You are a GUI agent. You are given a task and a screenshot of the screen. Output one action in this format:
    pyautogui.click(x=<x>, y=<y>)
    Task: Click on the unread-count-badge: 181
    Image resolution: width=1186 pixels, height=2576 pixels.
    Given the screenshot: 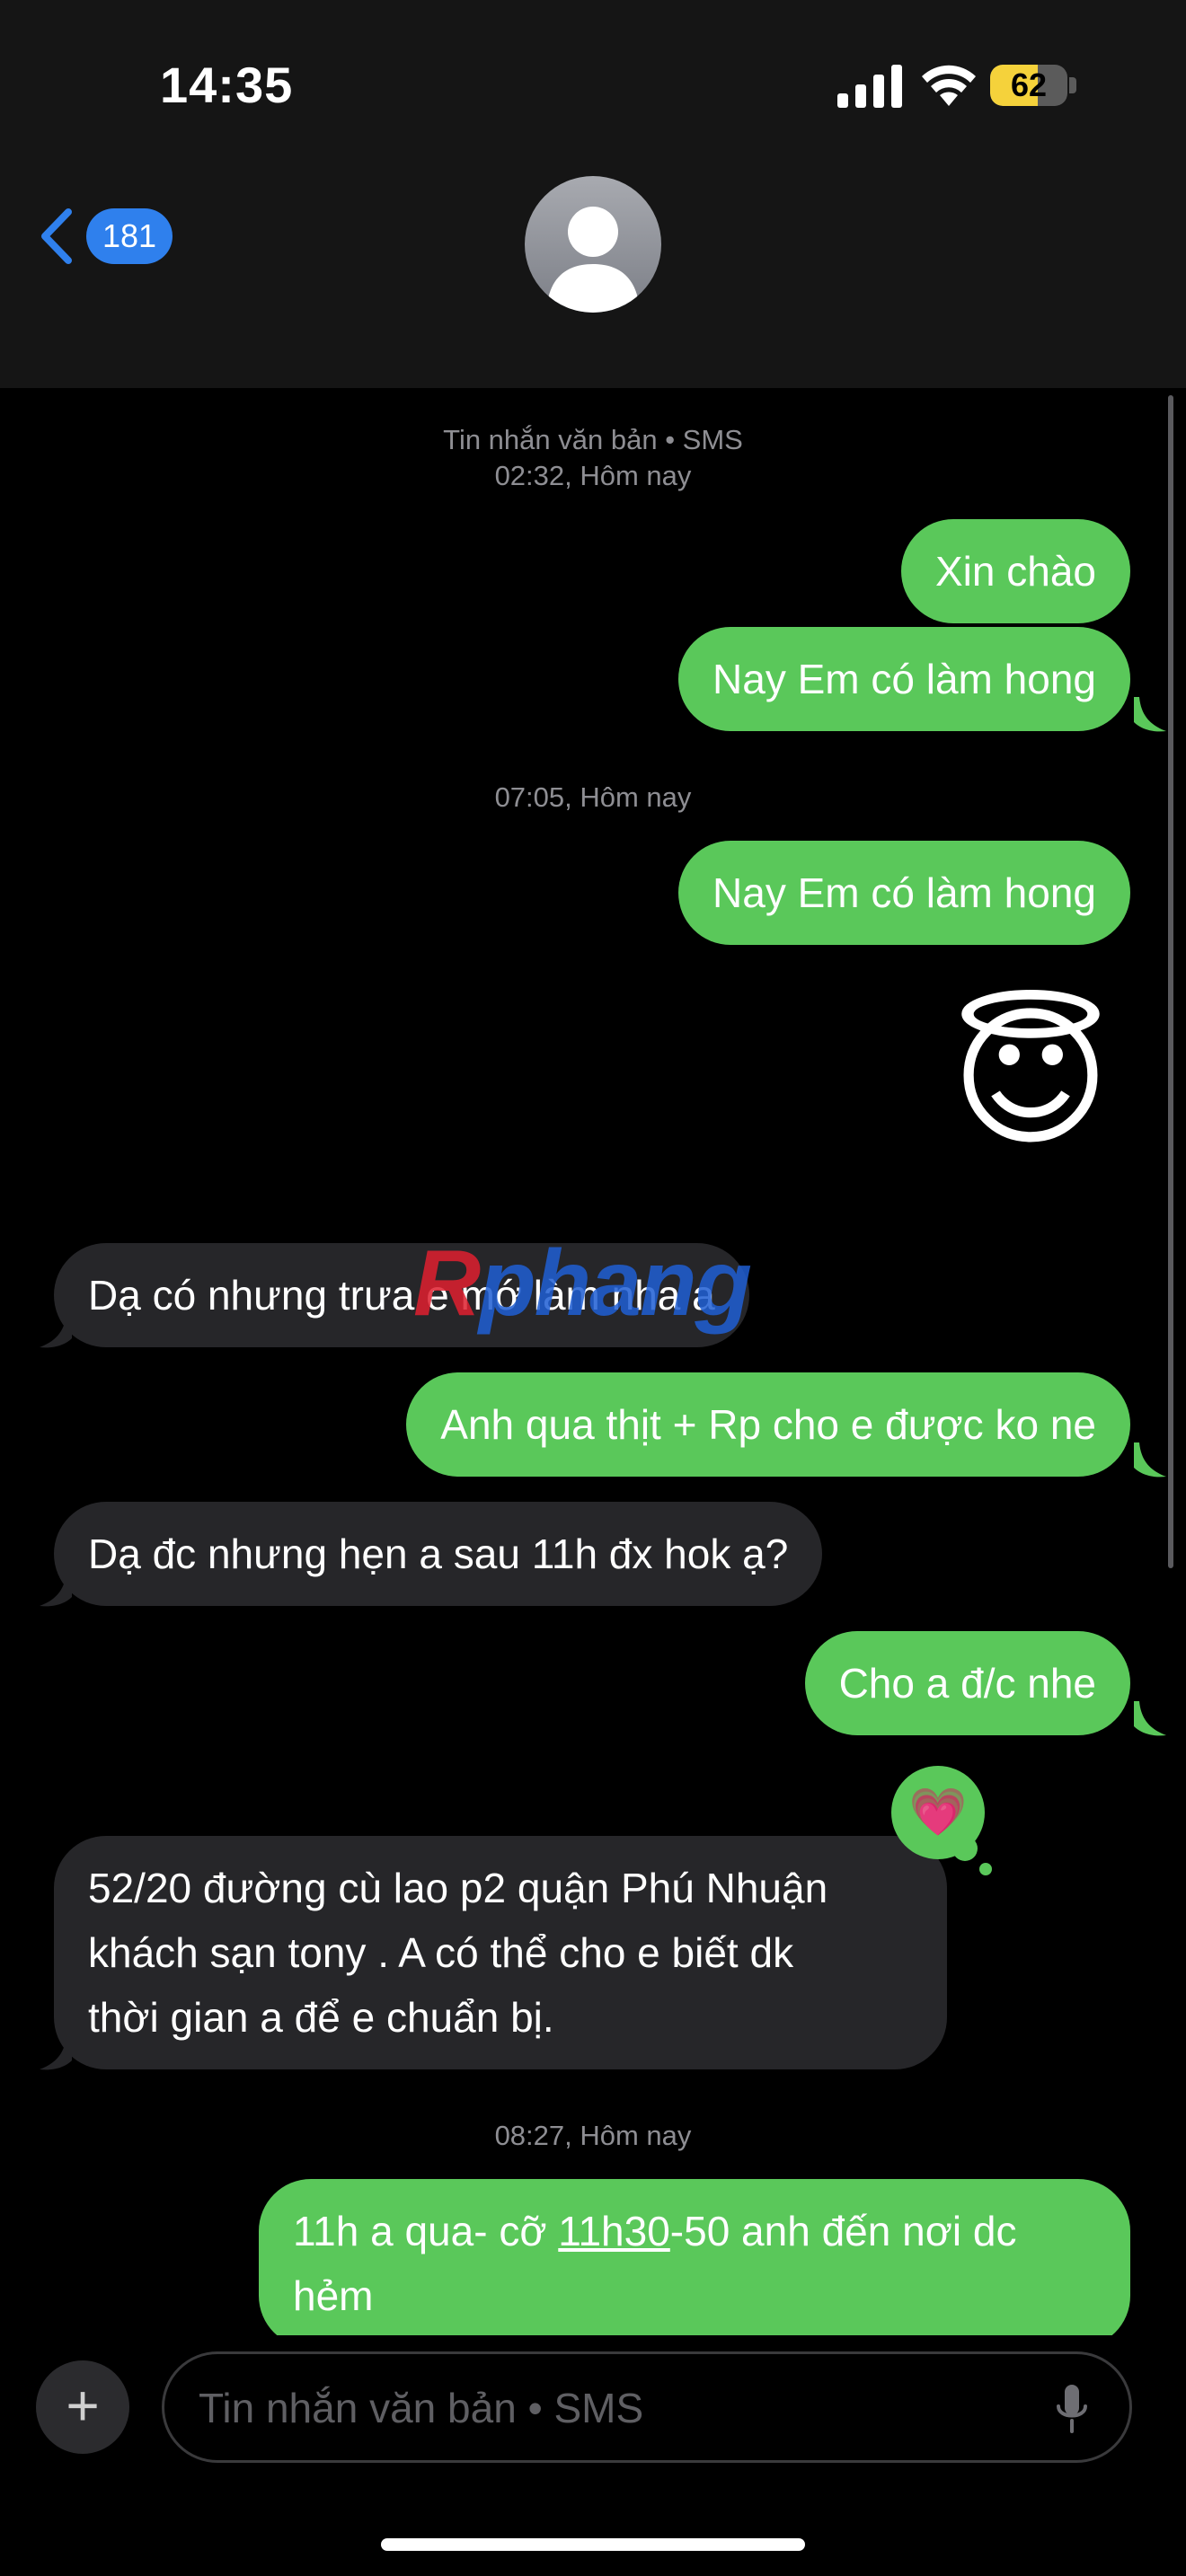 What is the action you would take?
    pyautogui.click(x=129, y=236)
    